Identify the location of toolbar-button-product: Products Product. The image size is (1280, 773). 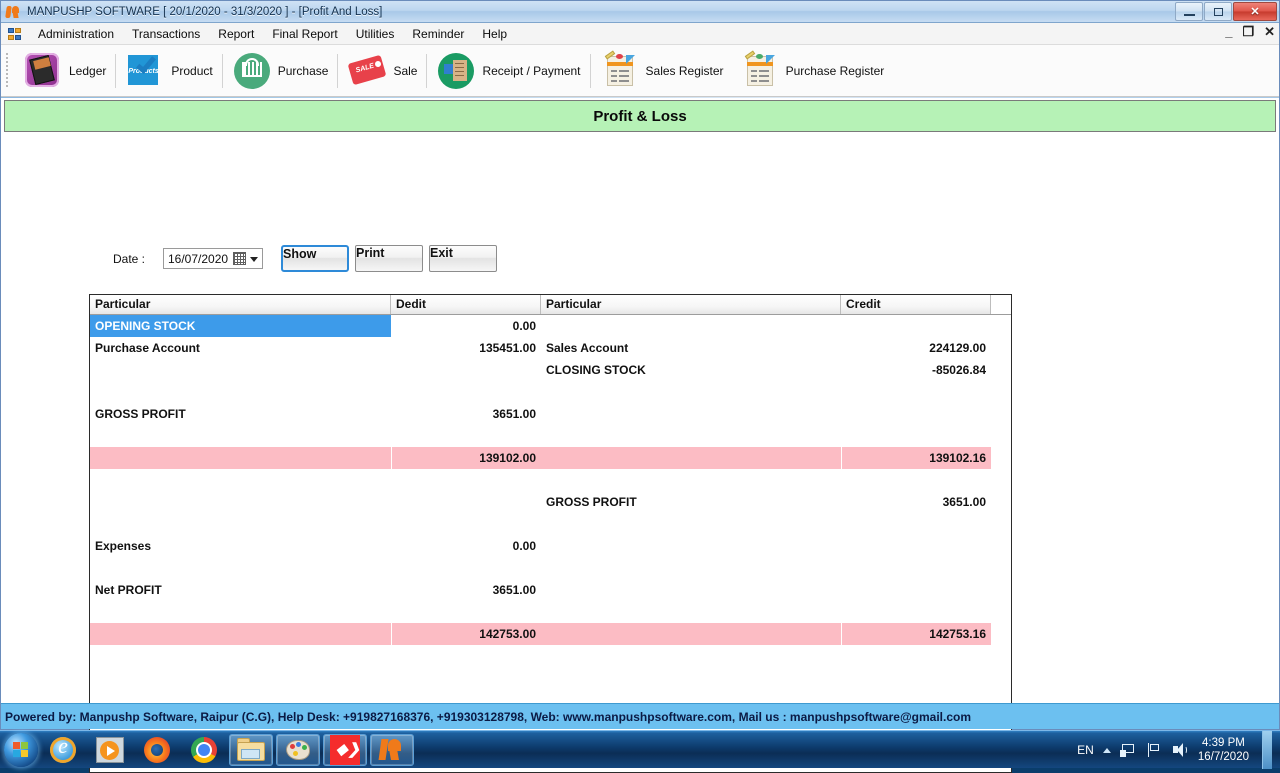
(168, 71).